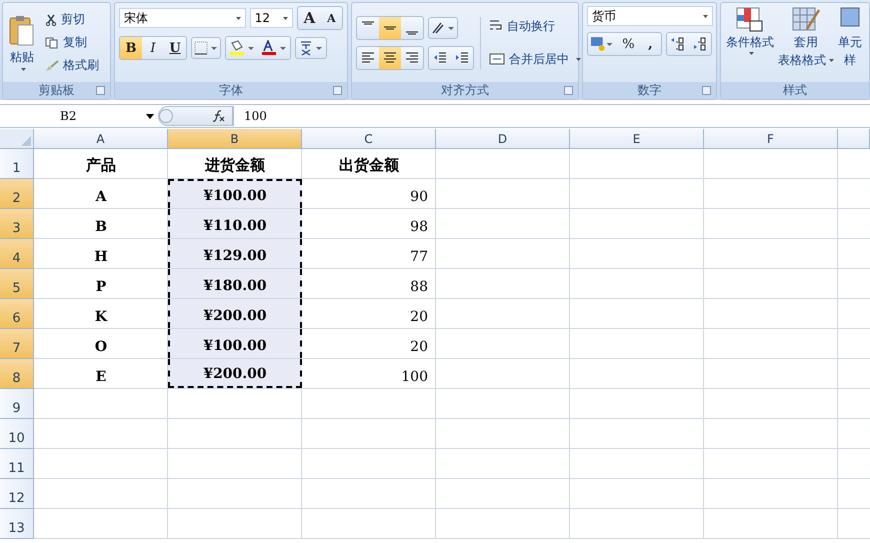  Describe the element at coordinates (535, 26) in the screenshot. I see `wrap-text-button: 自动换行` at that location.